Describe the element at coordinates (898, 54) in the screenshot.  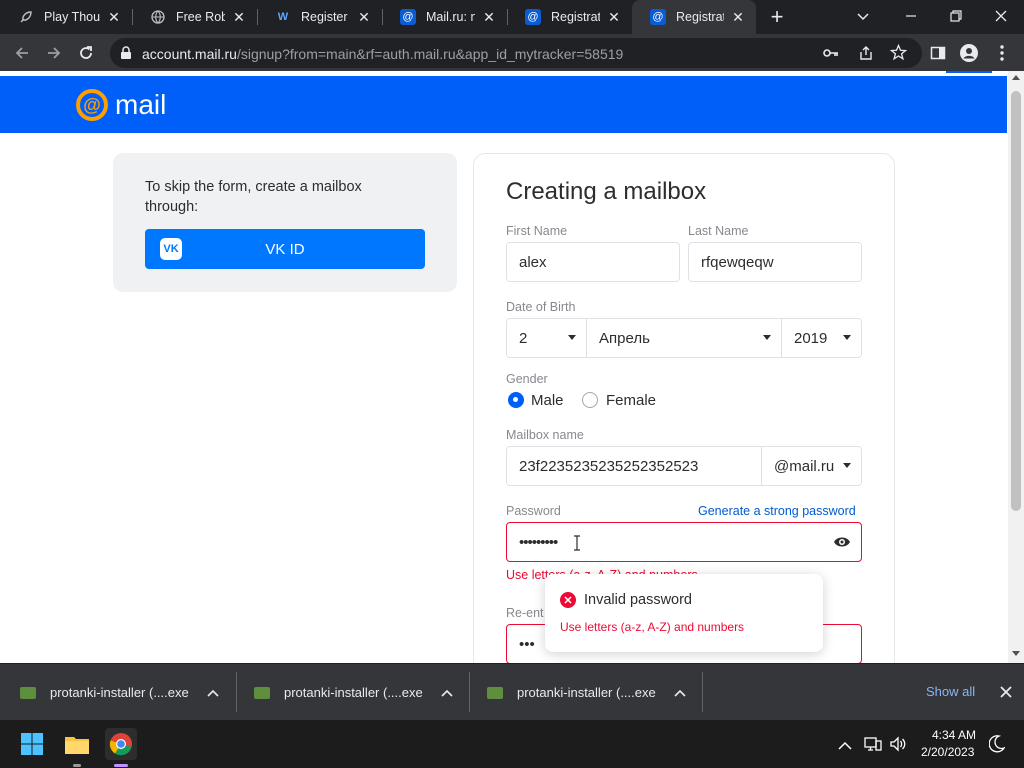
I see `bookmark-star-icon` at that location.